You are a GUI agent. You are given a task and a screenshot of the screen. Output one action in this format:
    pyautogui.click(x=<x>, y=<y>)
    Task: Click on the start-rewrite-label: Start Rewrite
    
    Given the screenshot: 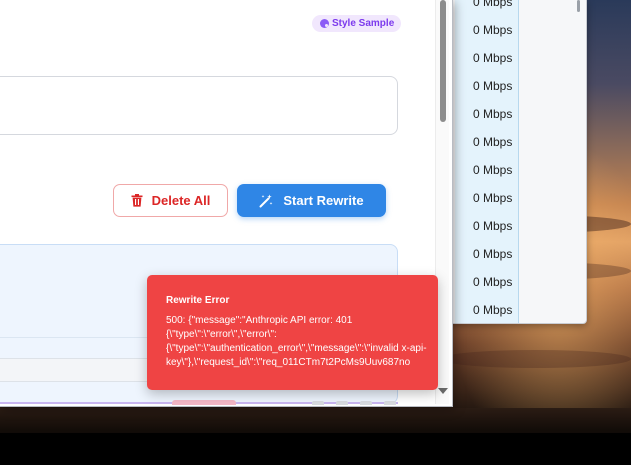 What is the action you would take?
    pyautogui.click(x=323, y=200)
    